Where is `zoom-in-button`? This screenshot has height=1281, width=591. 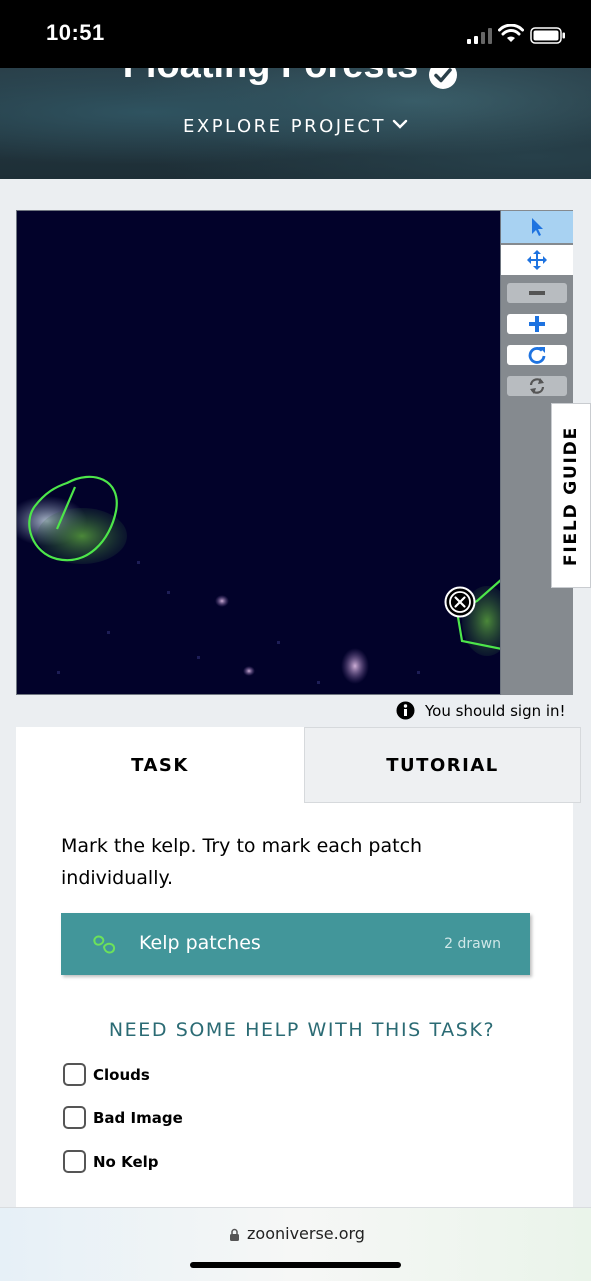 zoom-in-button is located at coordinates (537, 324).